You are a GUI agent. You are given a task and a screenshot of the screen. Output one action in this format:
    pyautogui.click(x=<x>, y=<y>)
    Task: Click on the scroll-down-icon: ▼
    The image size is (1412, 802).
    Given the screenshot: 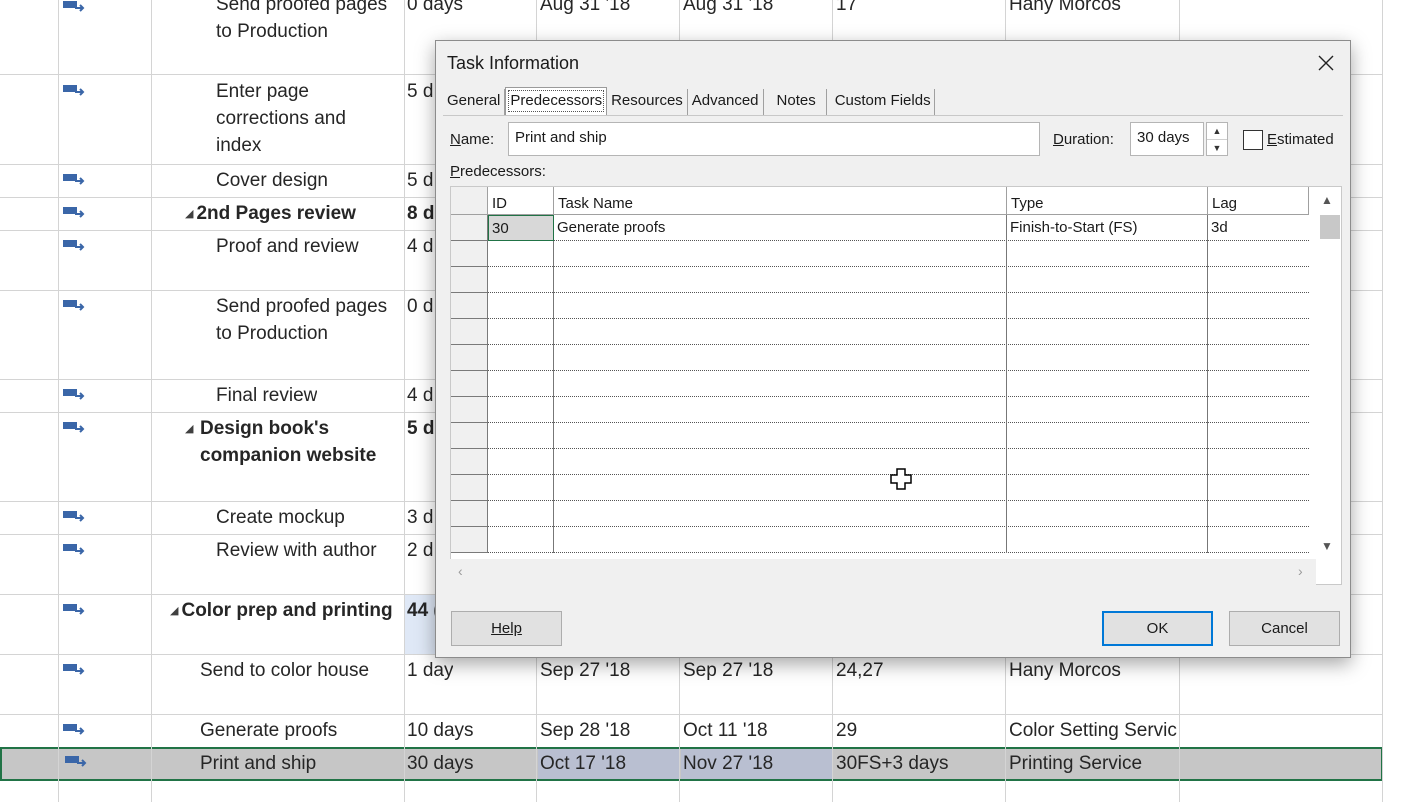 What is the action you would take?
    pyautogui.click(x=1327, y=546)
    